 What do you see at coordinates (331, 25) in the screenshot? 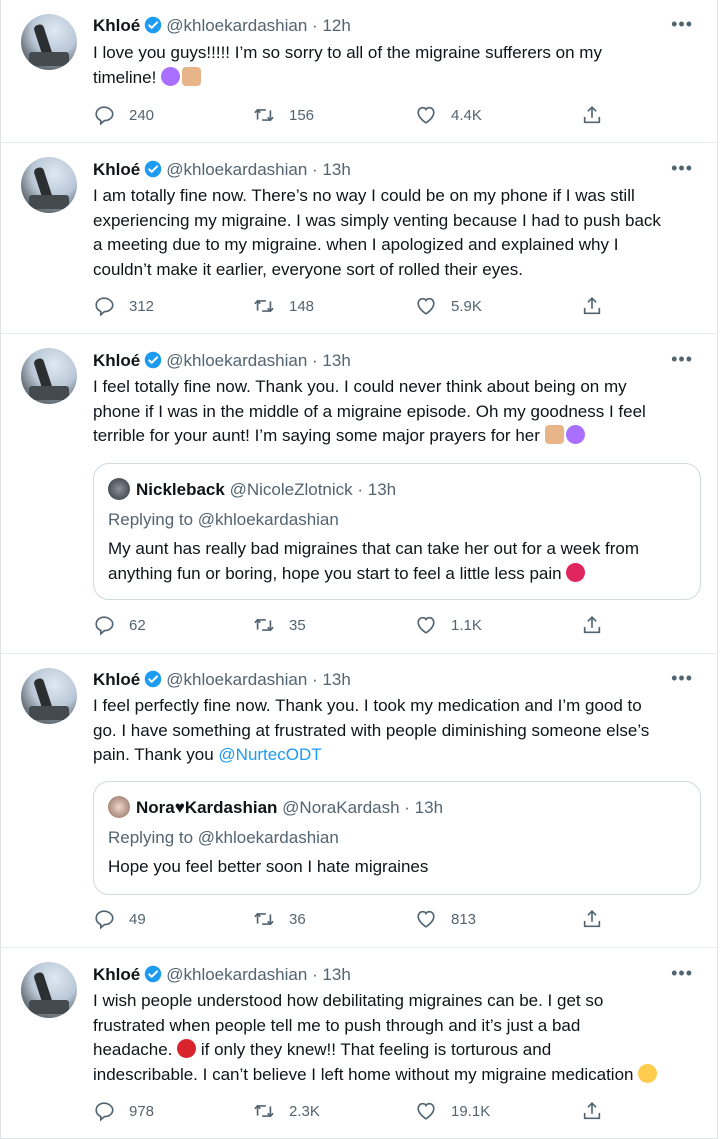
I see `timestamp: · 12h` at bounding box center [331, 25].